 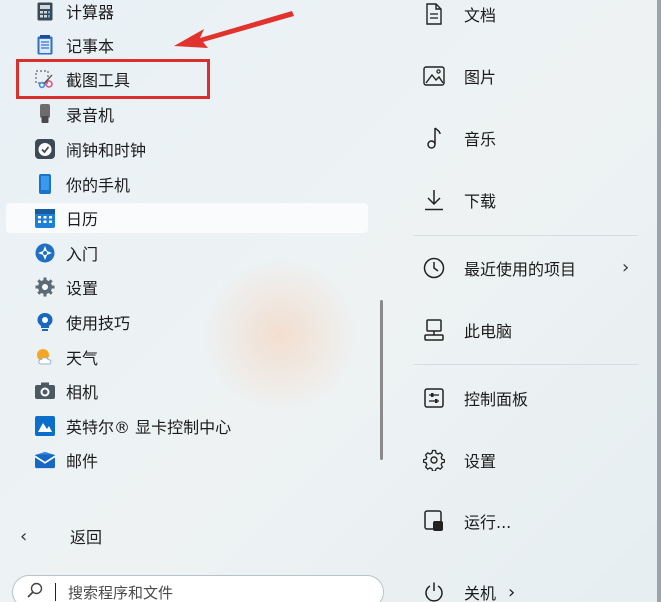 I want to click on app-item-label: 记事本, so click(x=90, y=46).